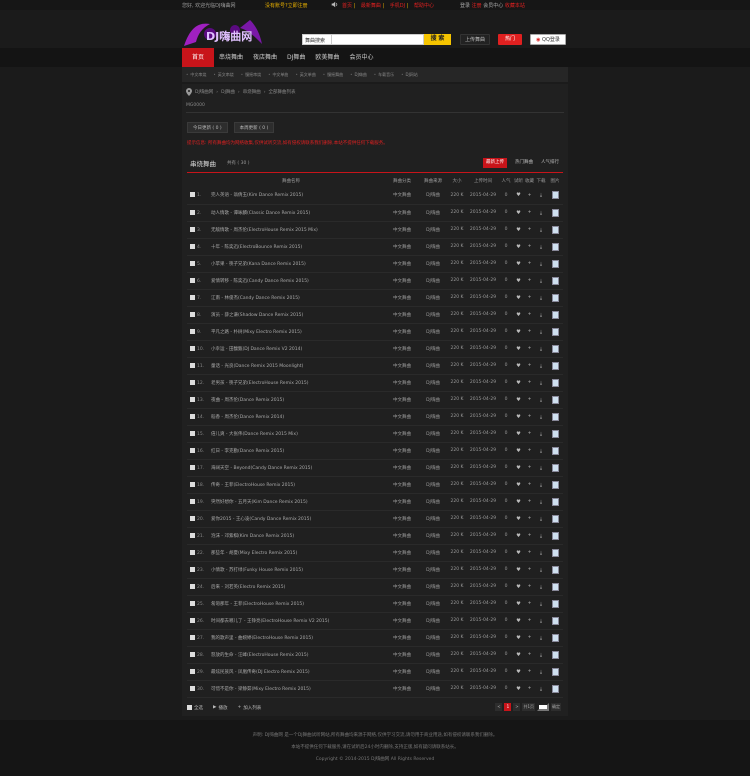  Describe the element at coordinates (477, 6) in the screenshot. I see `register-top-link: 注册` at that location.